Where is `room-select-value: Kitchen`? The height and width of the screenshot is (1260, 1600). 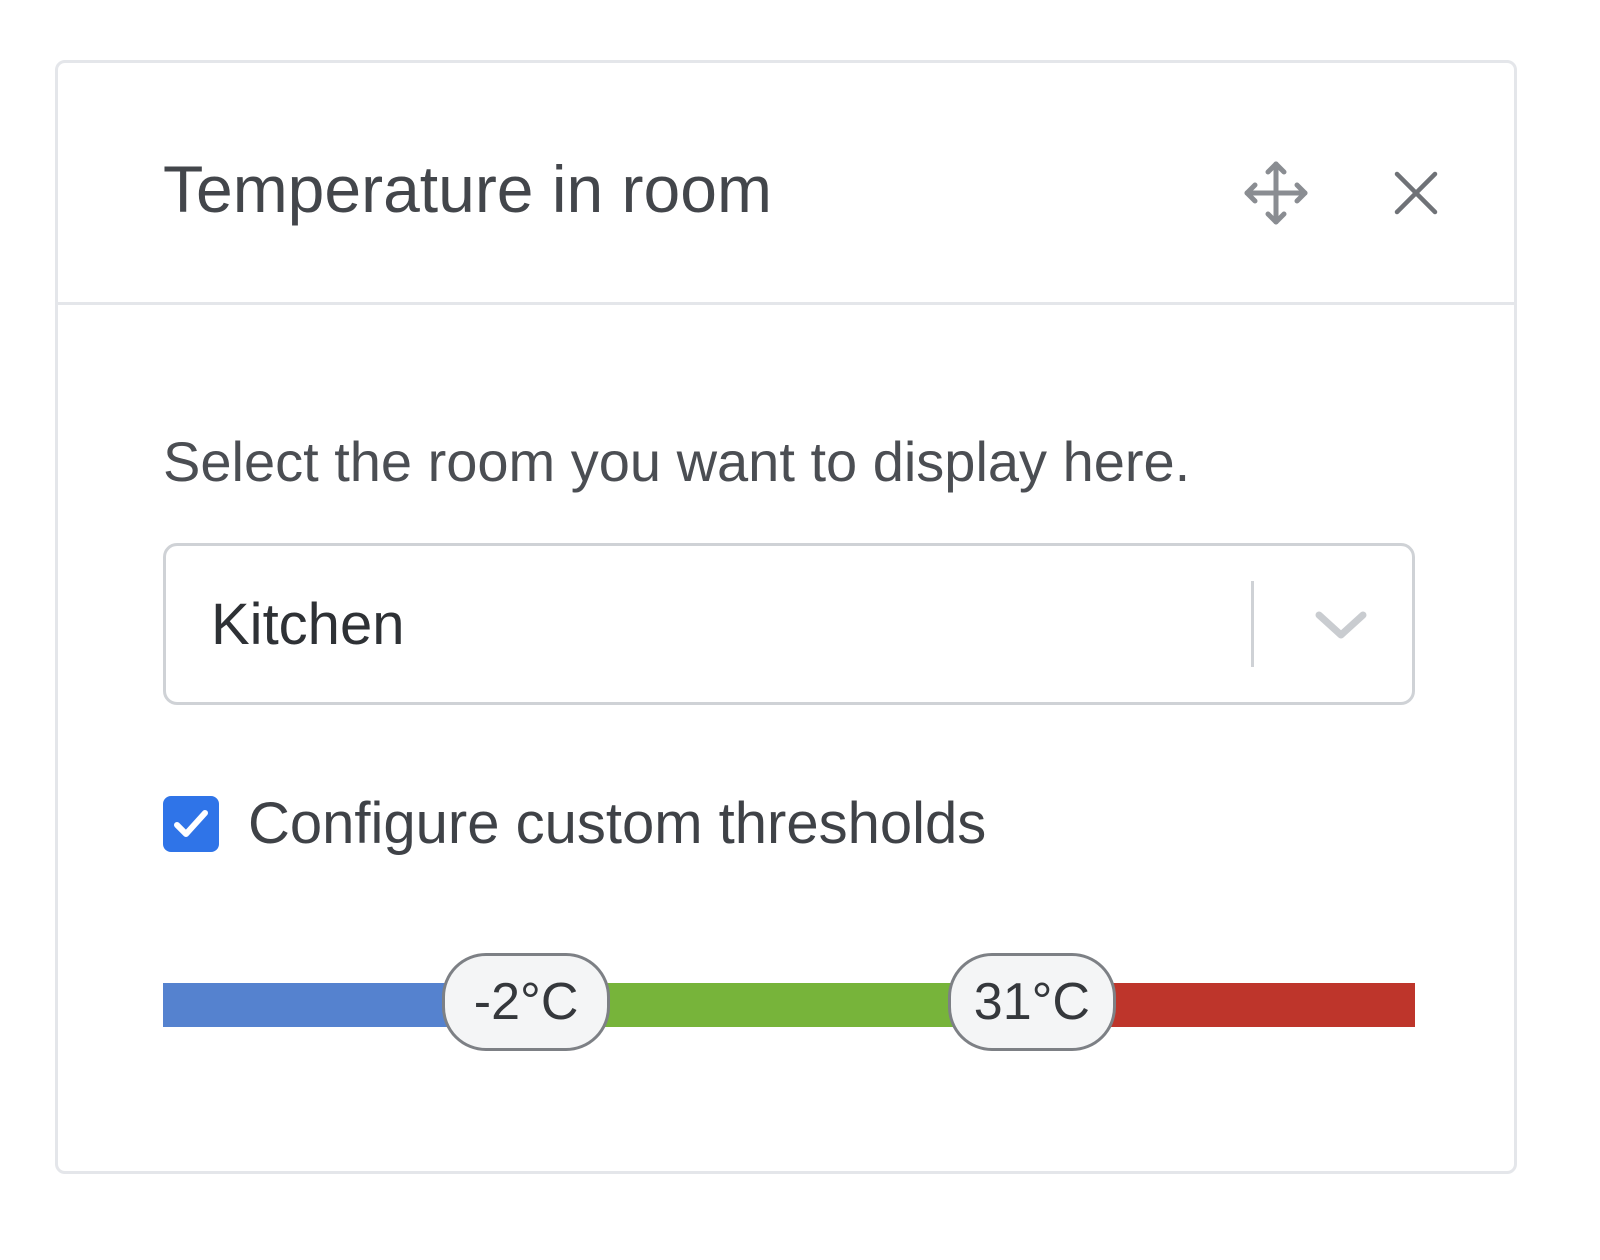 room-select-value: Kitchen is located at coordinates (308, 624).